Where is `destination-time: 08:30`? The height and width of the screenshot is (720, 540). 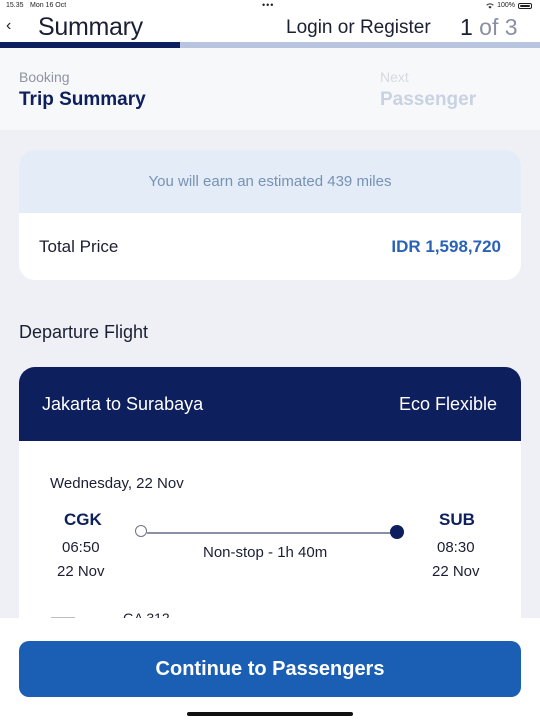 destination-time: 08:30 is located at coordinates (456, 547).